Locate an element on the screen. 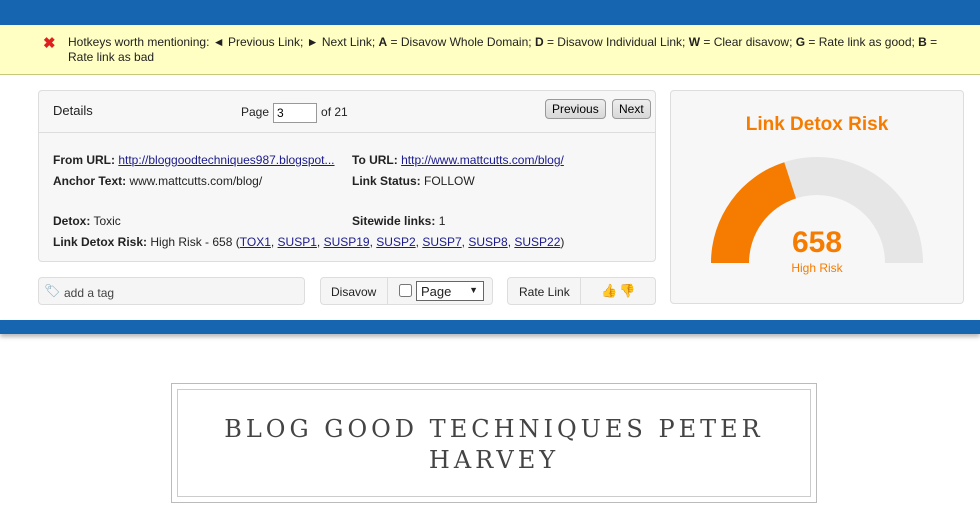  label: Link Detox Risk: is located at coordinates (100, 242).